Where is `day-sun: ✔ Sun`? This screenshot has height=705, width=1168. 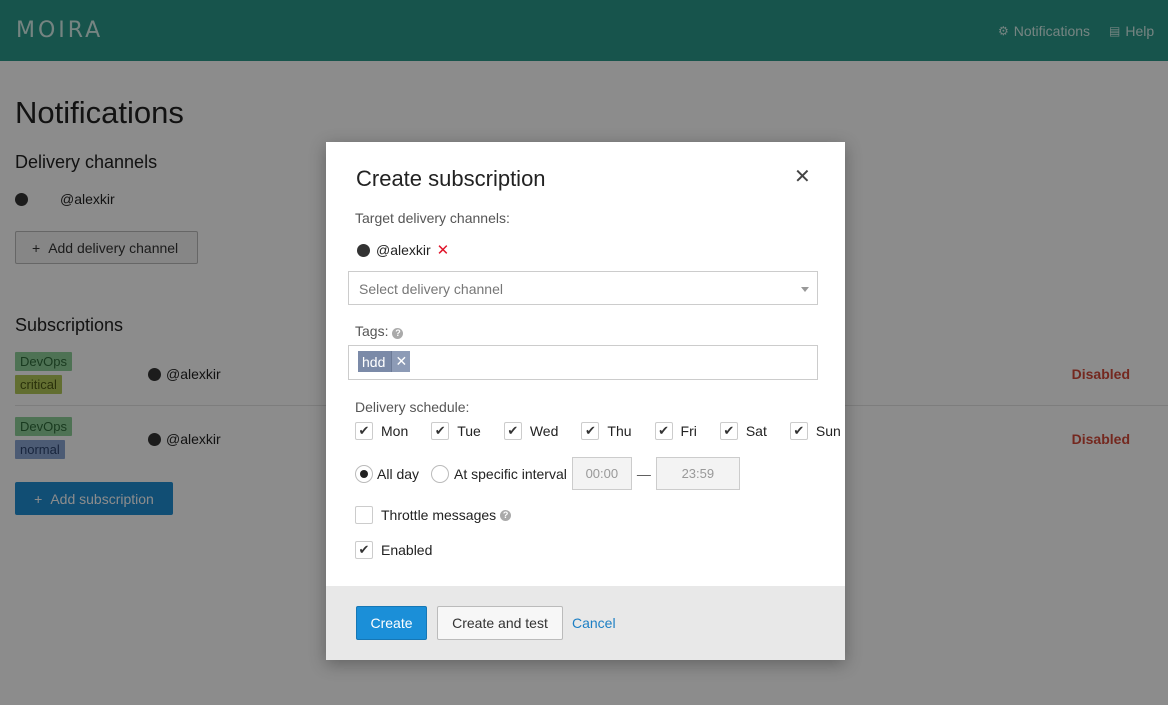
day-sun: ✔ Sun is located at coordinates (815, 431).